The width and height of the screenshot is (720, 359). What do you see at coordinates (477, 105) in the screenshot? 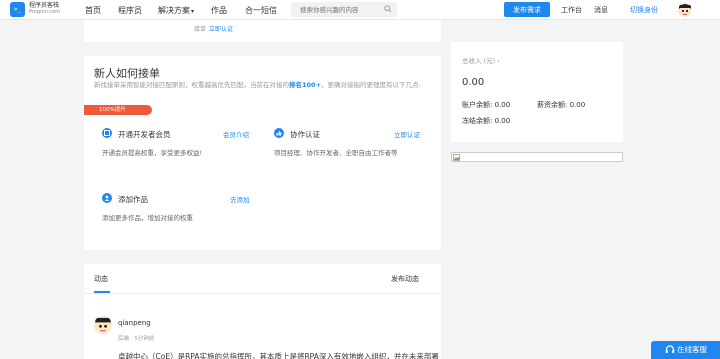
I see `account-balance-label: 账户余额:` at bounding box center [477, 105].